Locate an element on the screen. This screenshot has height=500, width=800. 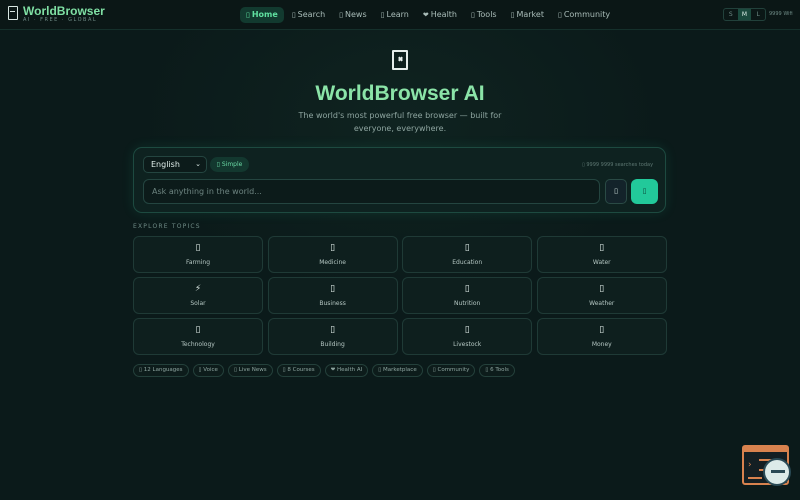
topic-medicine: ▯ Medicine is located at coordinates (332, 254).